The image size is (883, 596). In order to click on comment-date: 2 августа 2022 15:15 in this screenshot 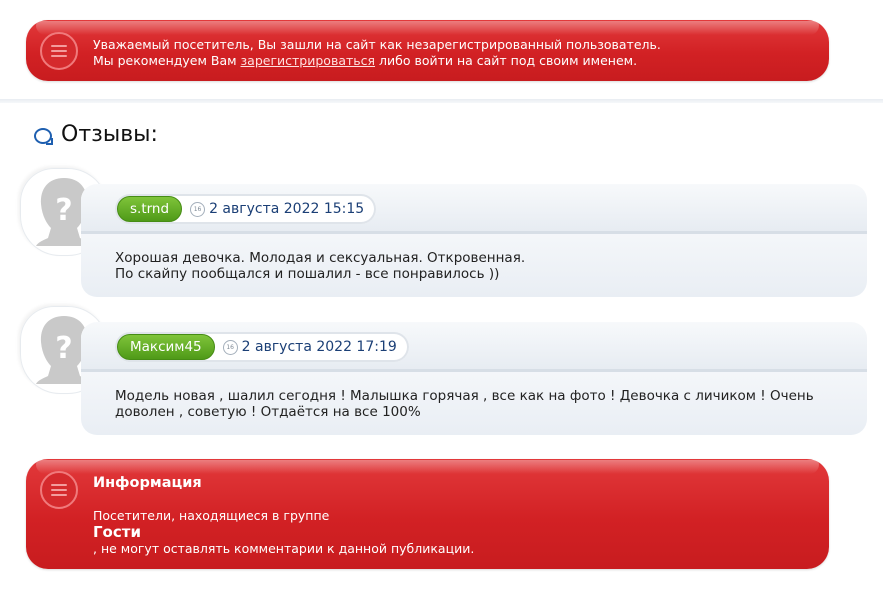, I will do `click(287, 209)`.